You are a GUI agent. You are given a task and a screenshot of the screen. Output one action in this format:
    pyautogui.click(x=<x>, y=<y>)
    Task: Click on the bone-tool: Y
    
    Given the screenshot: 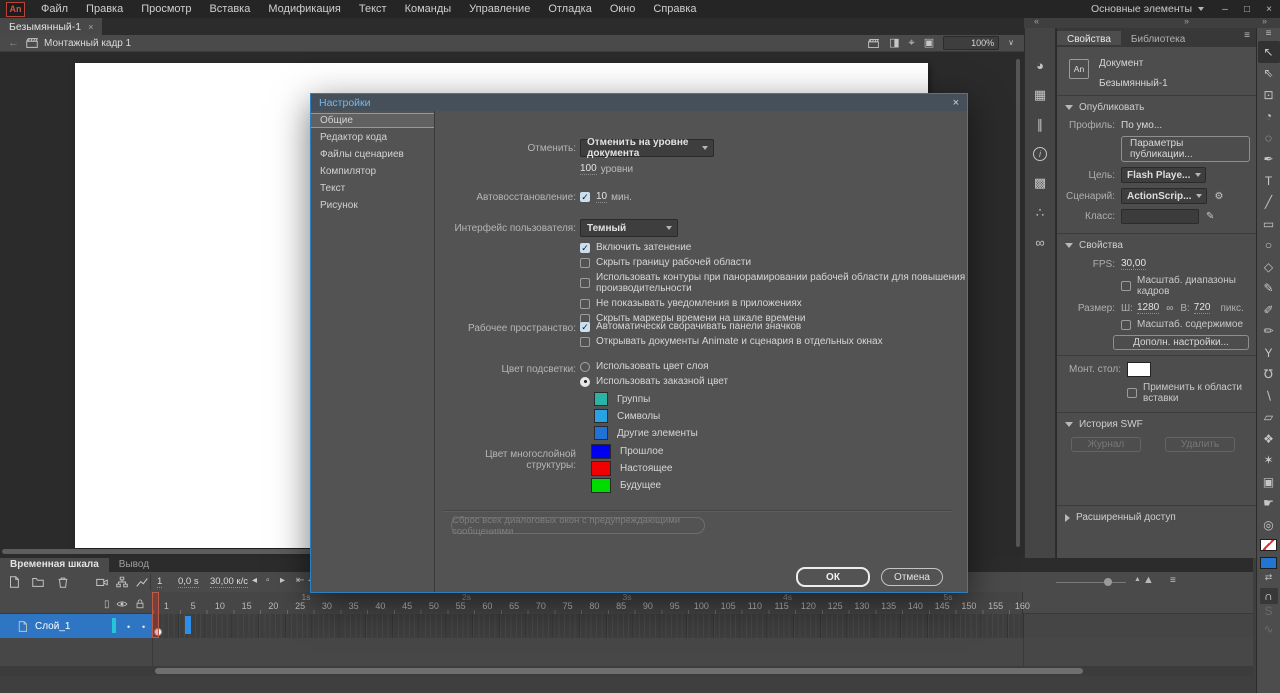 What is the action you would take?
    pyautogui.click(x=1269, y=353)
    